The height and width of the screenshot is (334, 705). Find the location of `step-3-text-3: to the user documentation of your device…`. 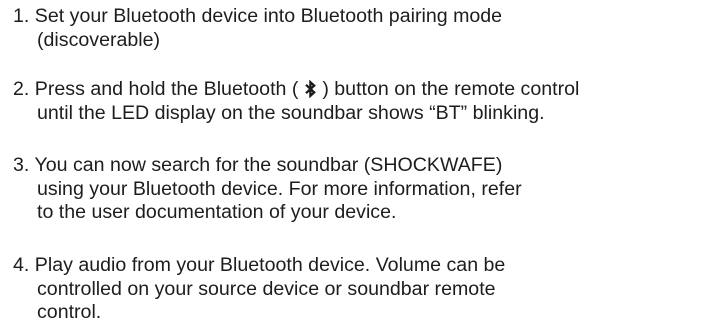

step-3-text-3: to the user documentation of your device… is located at coordinates (217, 212).